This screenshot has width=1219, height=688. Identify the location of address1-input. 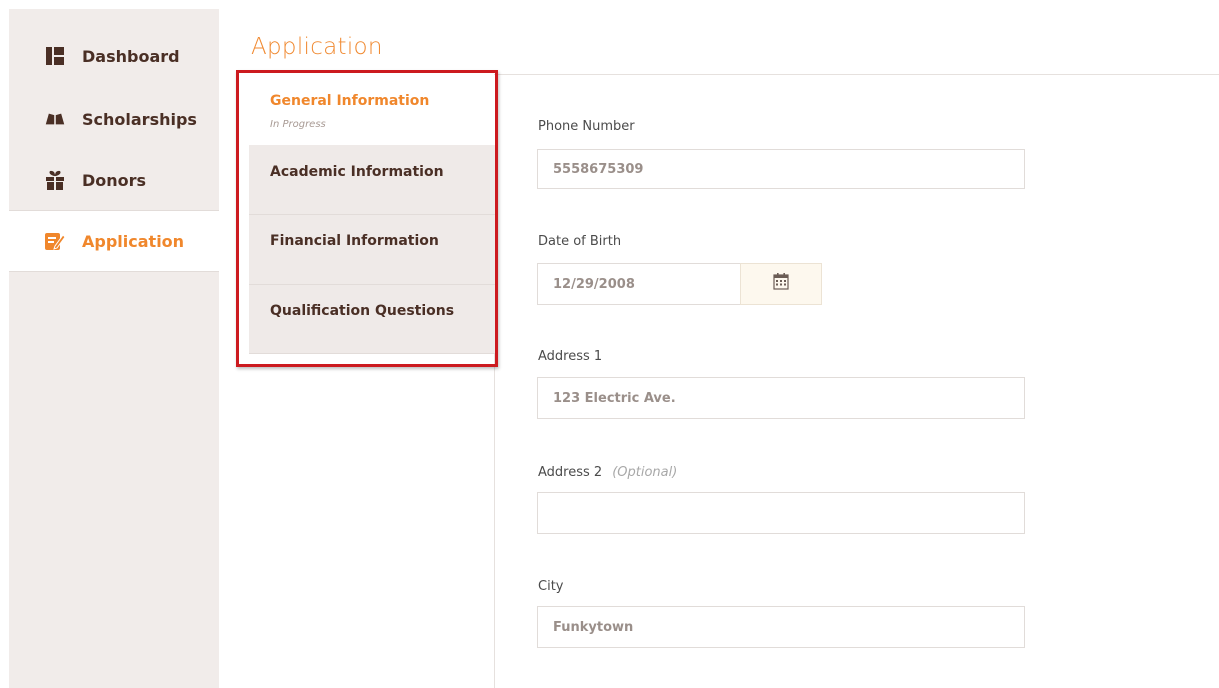
(781, 398).